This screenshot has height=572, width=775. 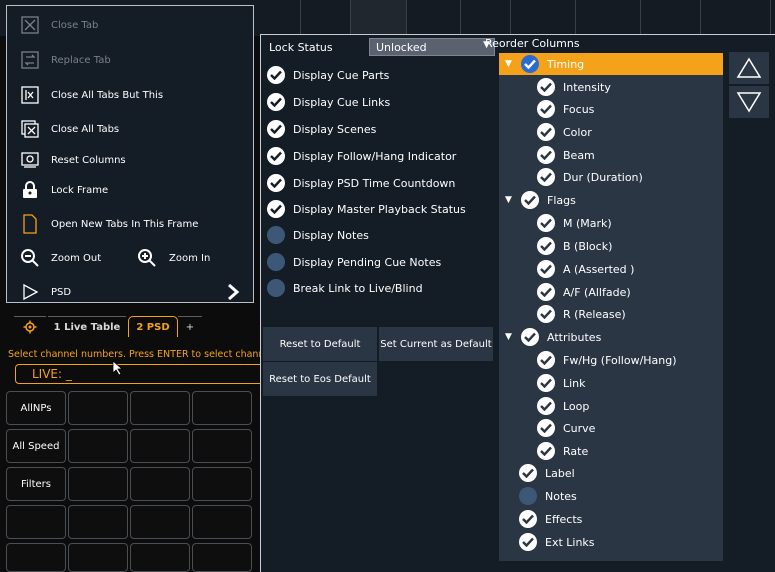 What do you see at coordinates (749, 102) in the screenshot?
I see `move-down-button` at bounding box center [749, 102].